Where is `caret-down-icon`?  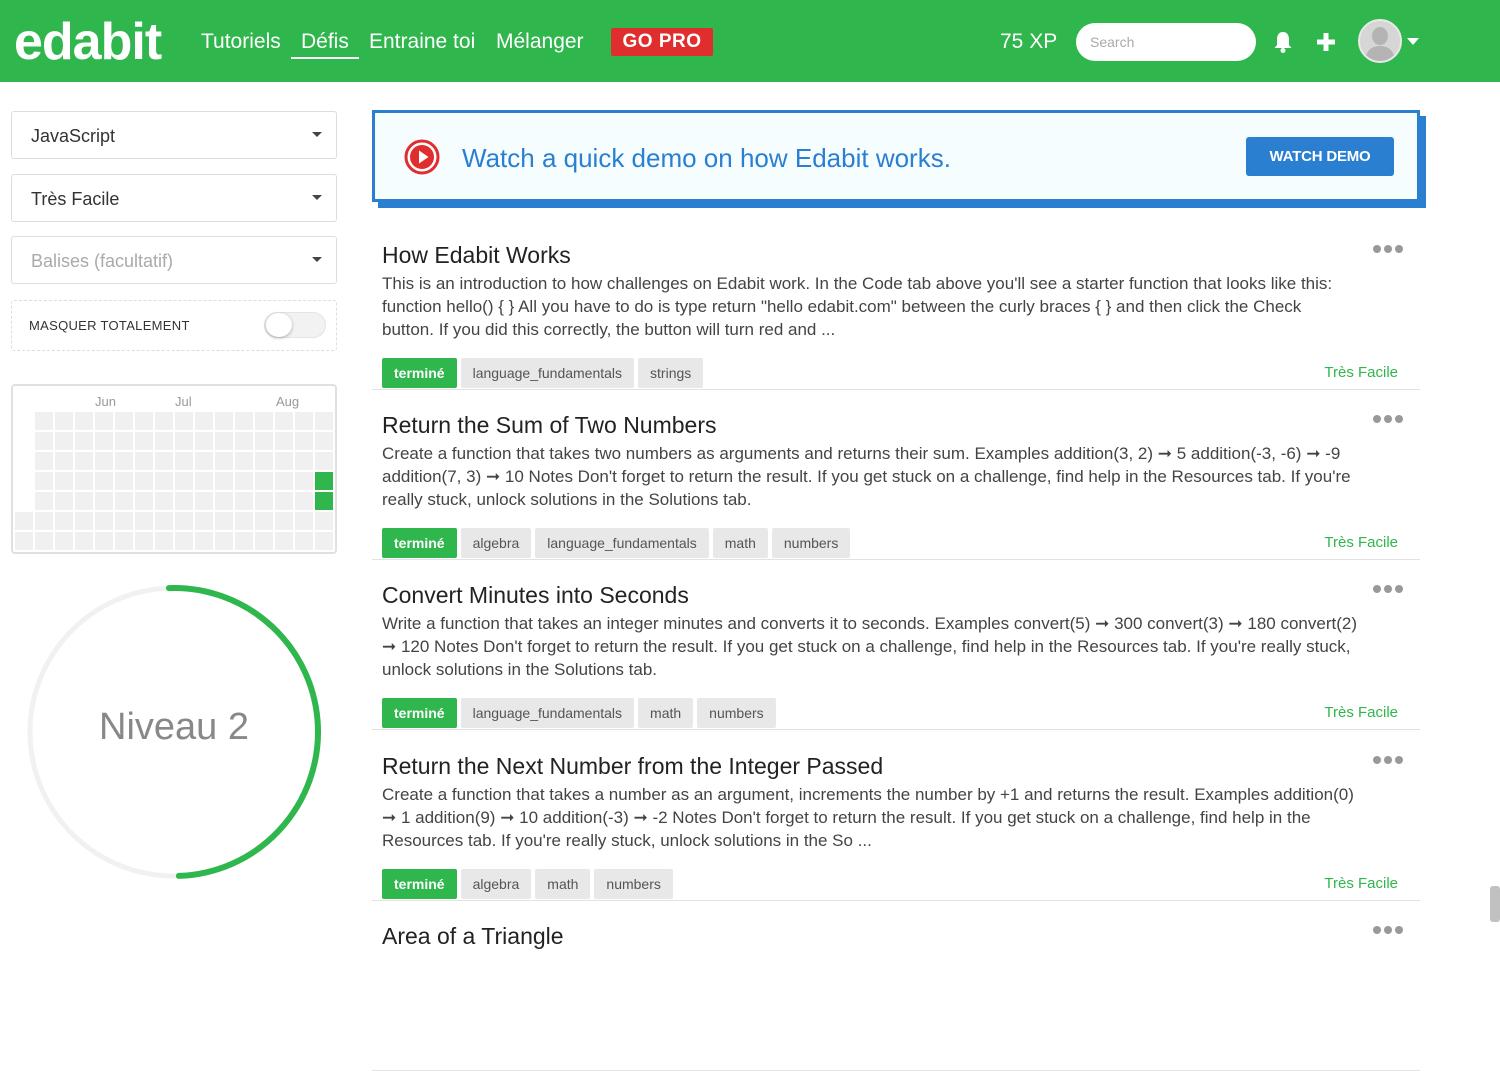 caret-down-icon is located at coordinates (317, 134).